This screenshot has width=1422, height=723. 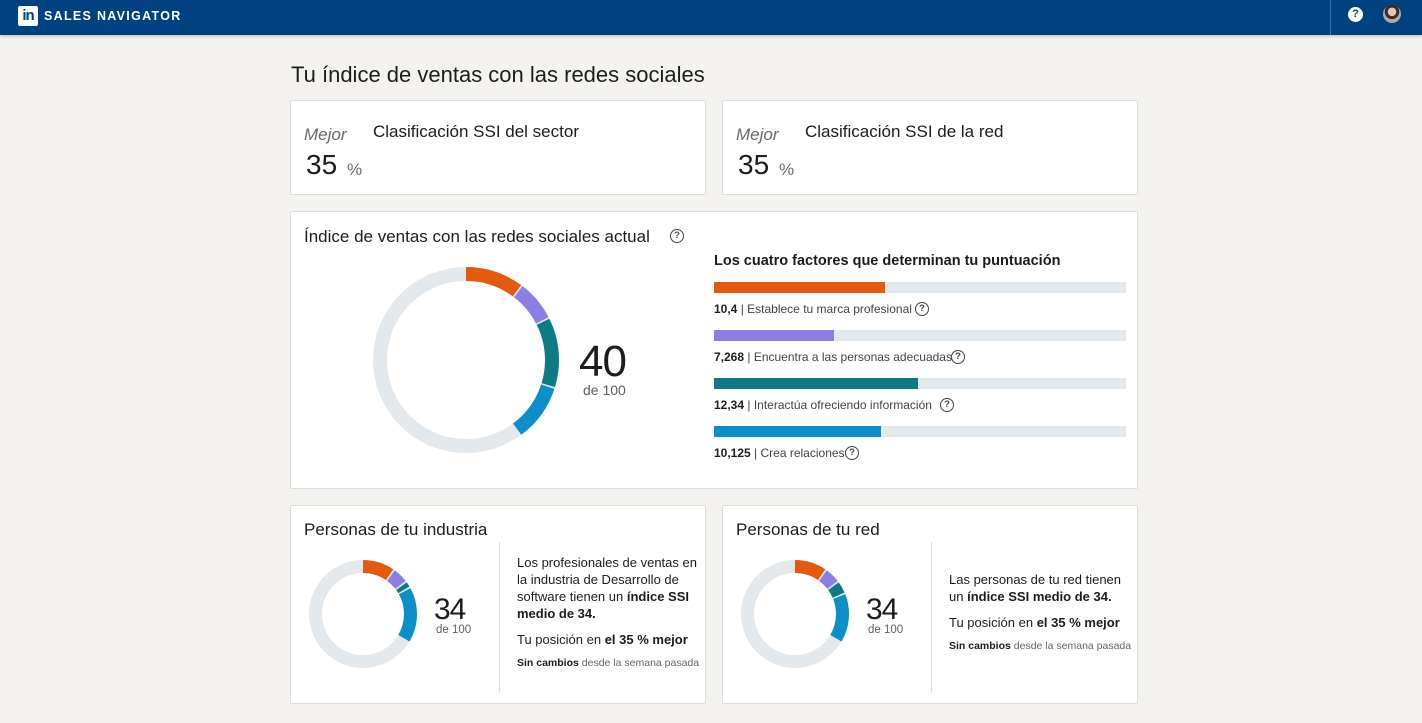 What do you see at coordinates (1330, 17) in the screenshot?
I see `nav-divider` at bounding box center [1330, 17].